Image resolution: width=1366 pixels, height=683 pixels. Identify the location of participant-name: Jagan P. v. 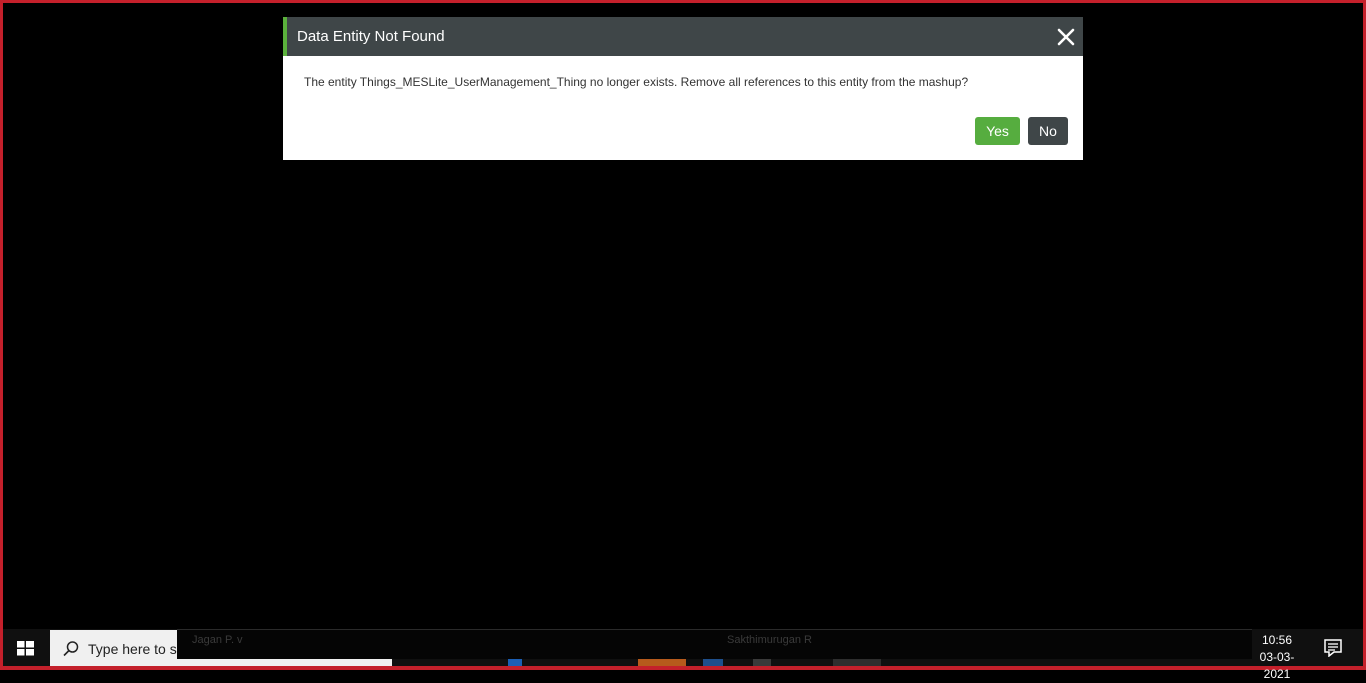
(217, 640).